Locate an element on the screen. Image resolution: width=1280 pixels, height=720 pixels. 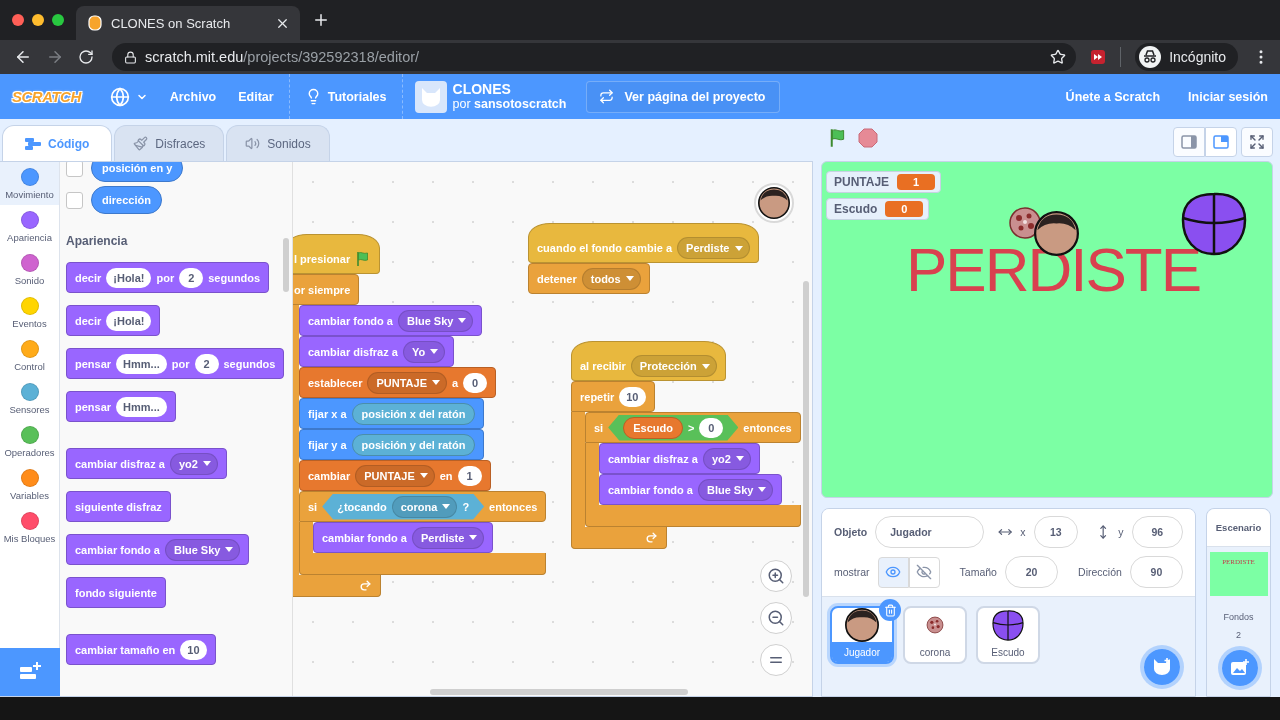
code-block: cambiar PUNTAJE en 1 is located at coordinates (395, 475).